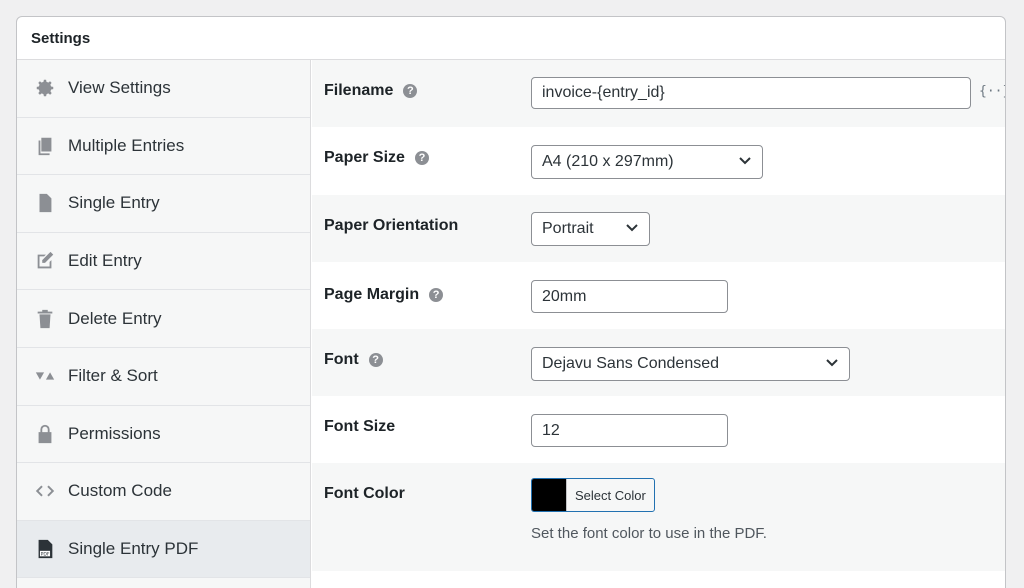 This screenshot has width=1024, height=588. Describe the element at coordinates (610, 495) in the screenshot. I see `select-color-label: Select Color` at that location.